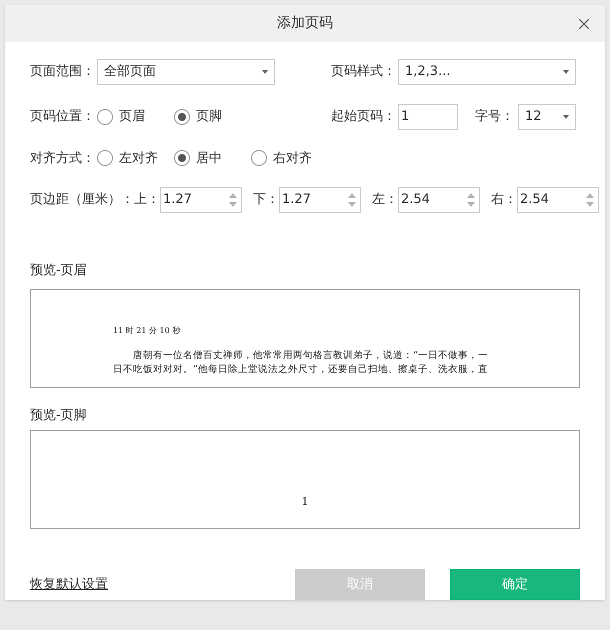 This screenshot has width=610, height=630. Describe the element at coordinates (146, 200) in the screenshot. I see `field-label: 上：` at that location.